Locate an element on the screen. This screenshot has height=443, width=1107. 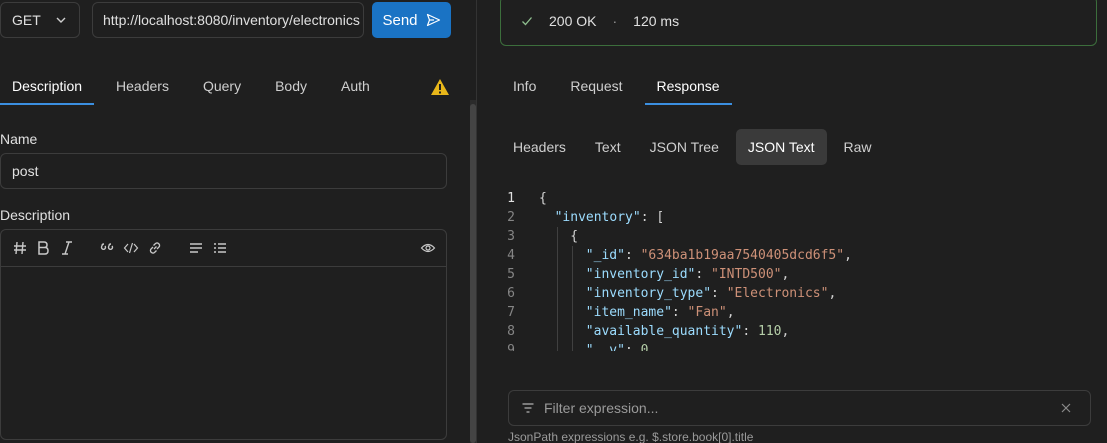
method-select: GET is located at coordinates (40, 20).